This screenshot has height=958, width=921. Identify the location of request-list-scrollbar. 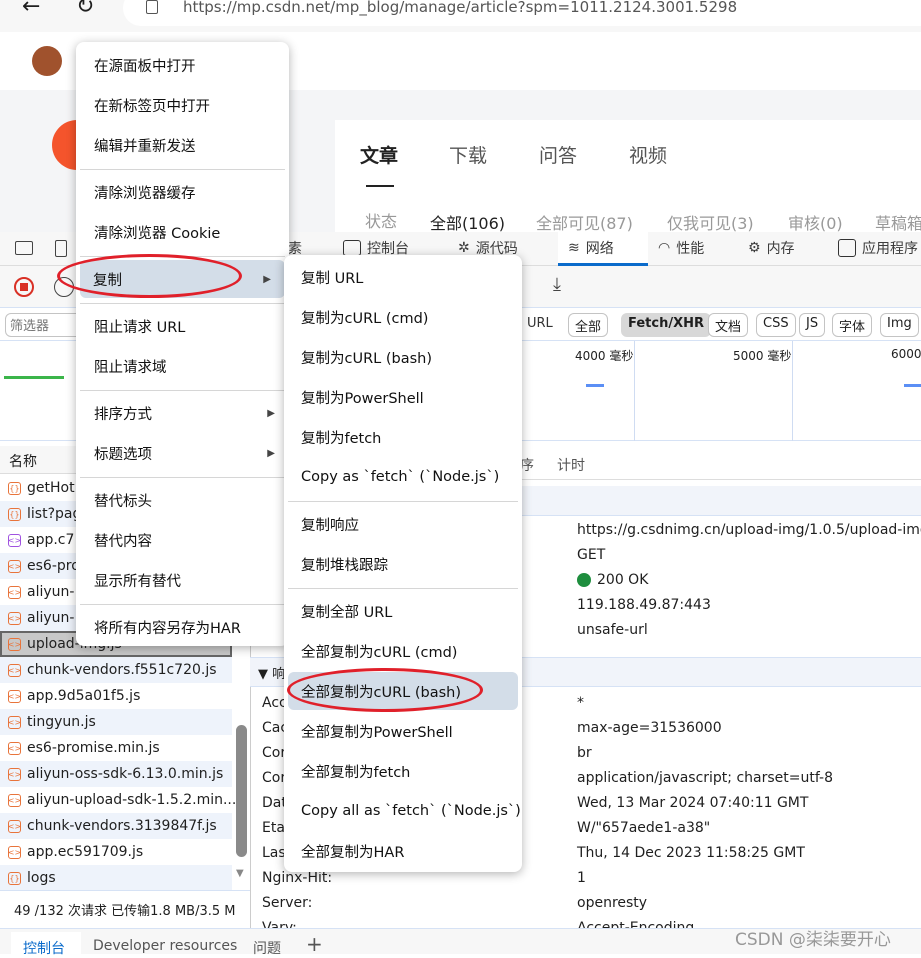
(241, 791).